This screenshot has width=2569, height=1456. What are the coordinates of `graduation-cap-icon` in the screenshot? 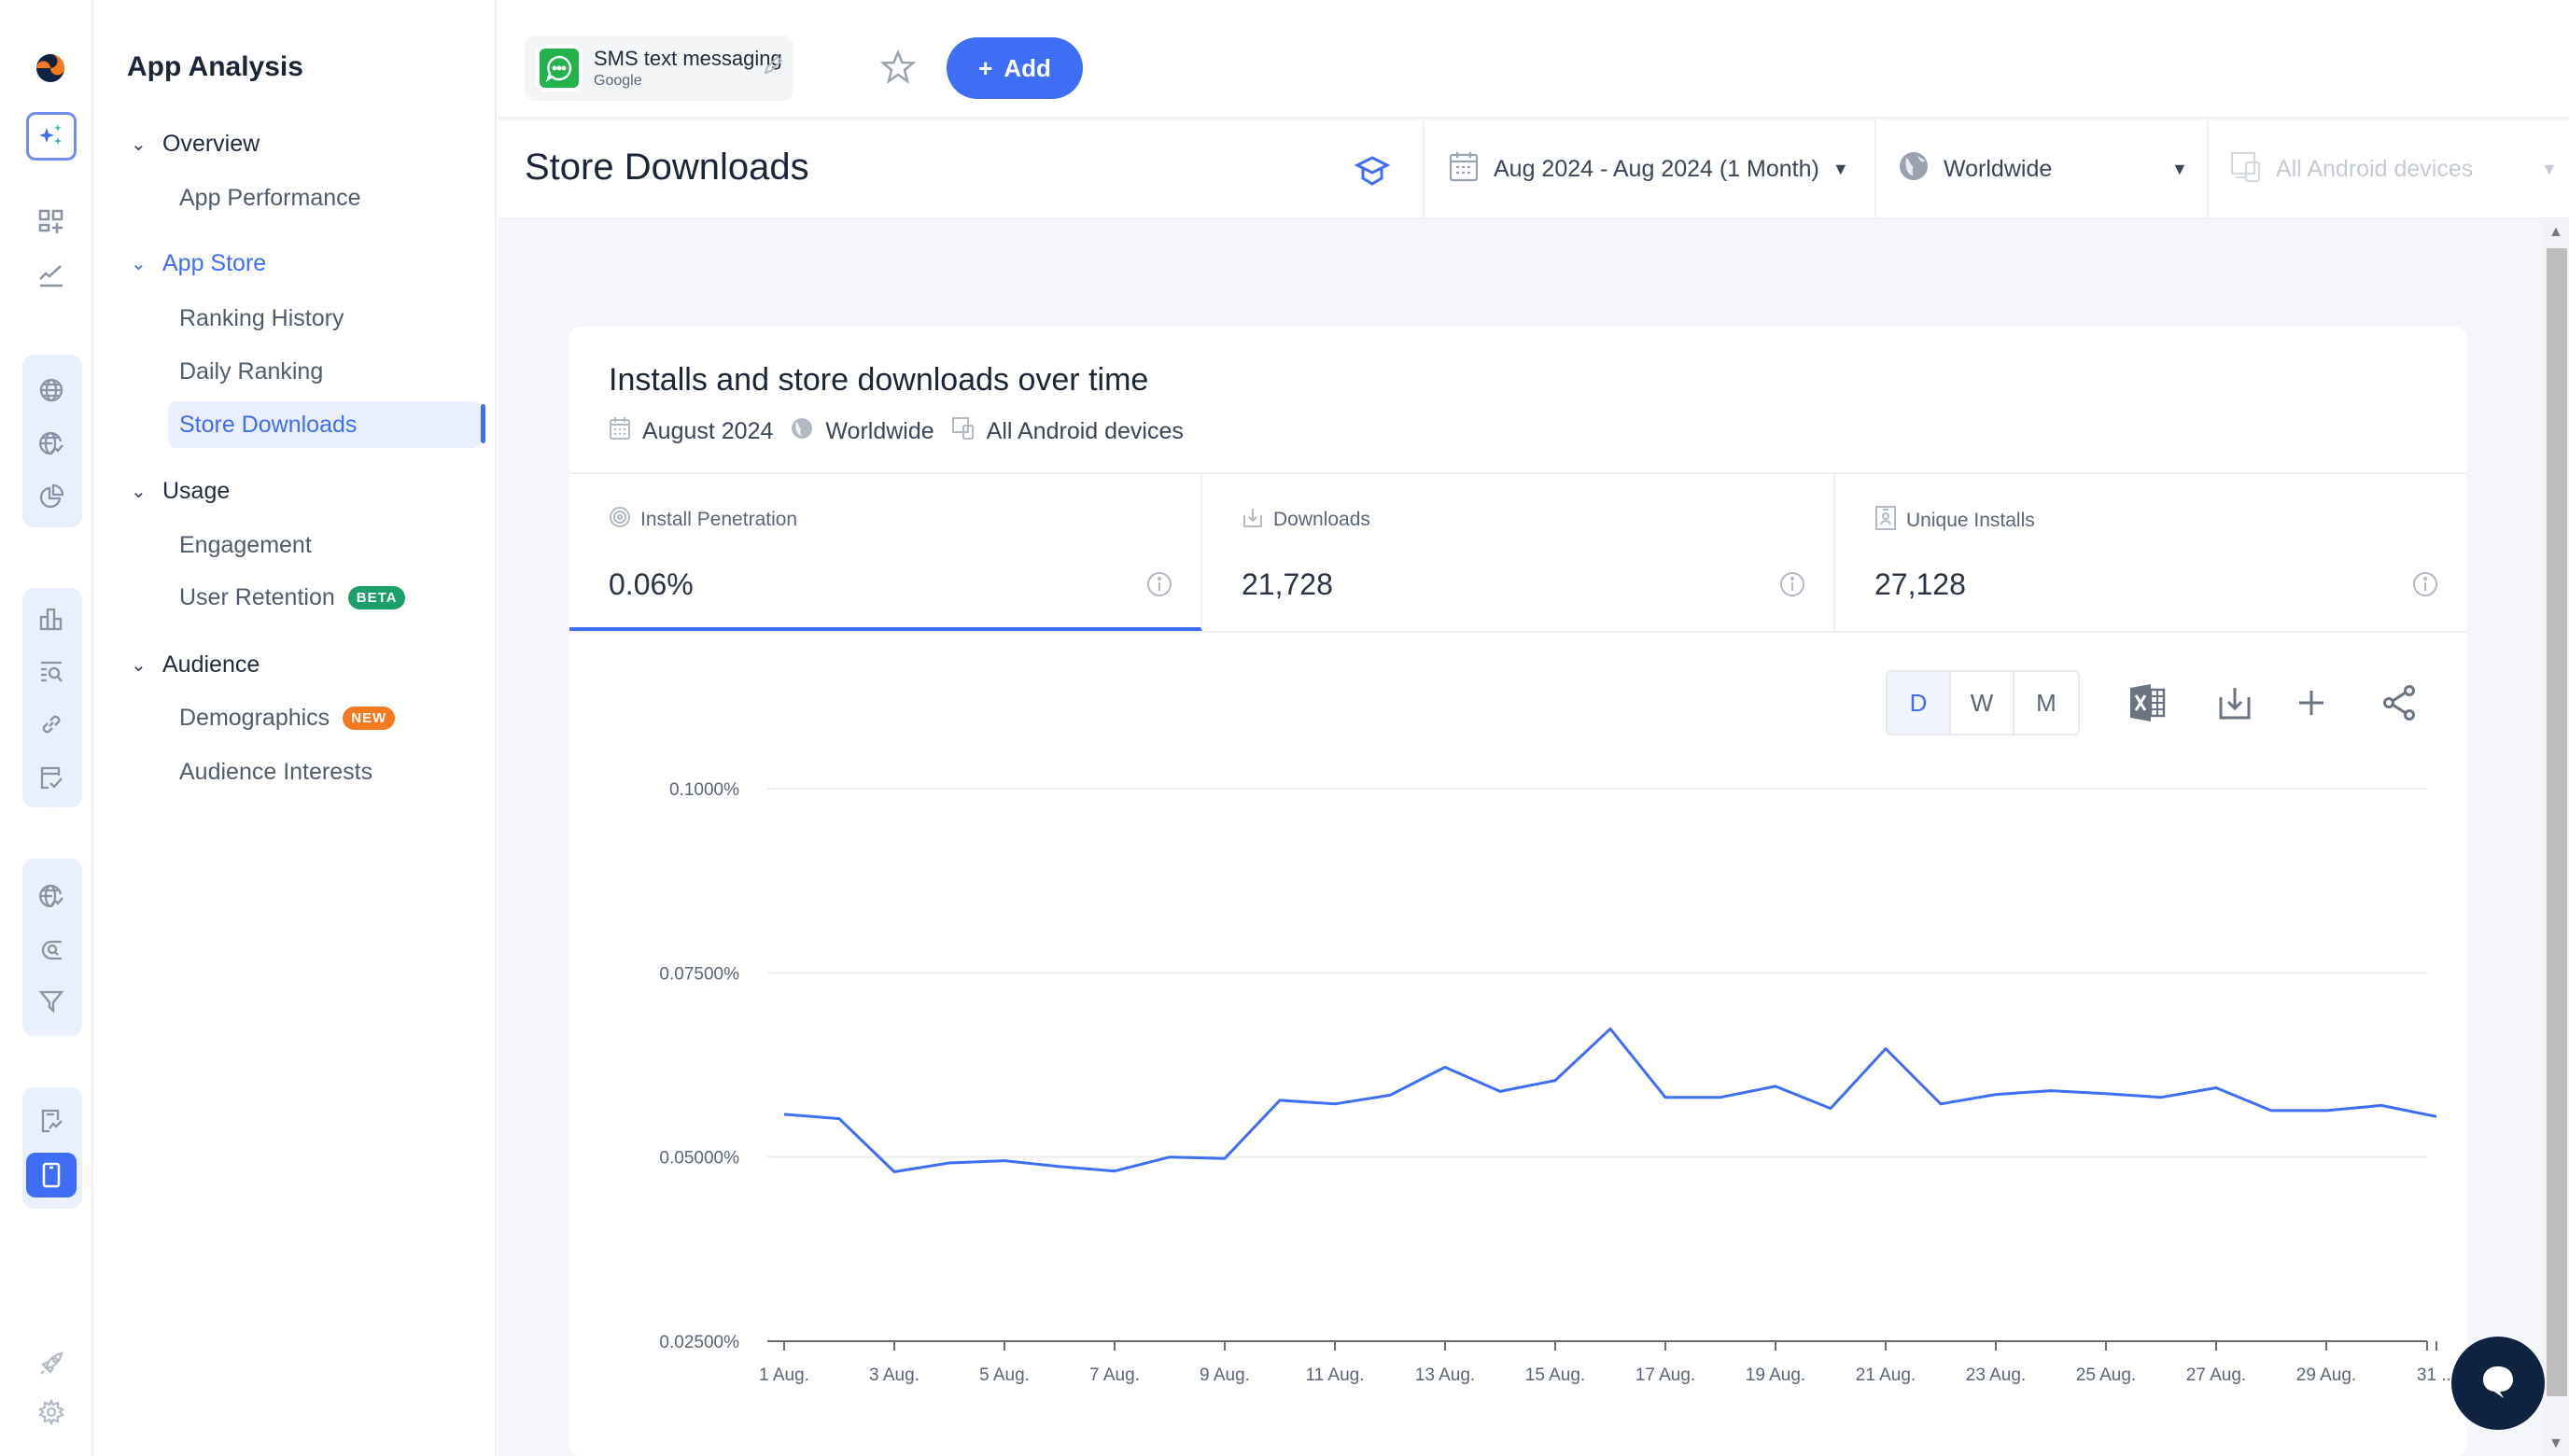 It's located at (1372, 173).